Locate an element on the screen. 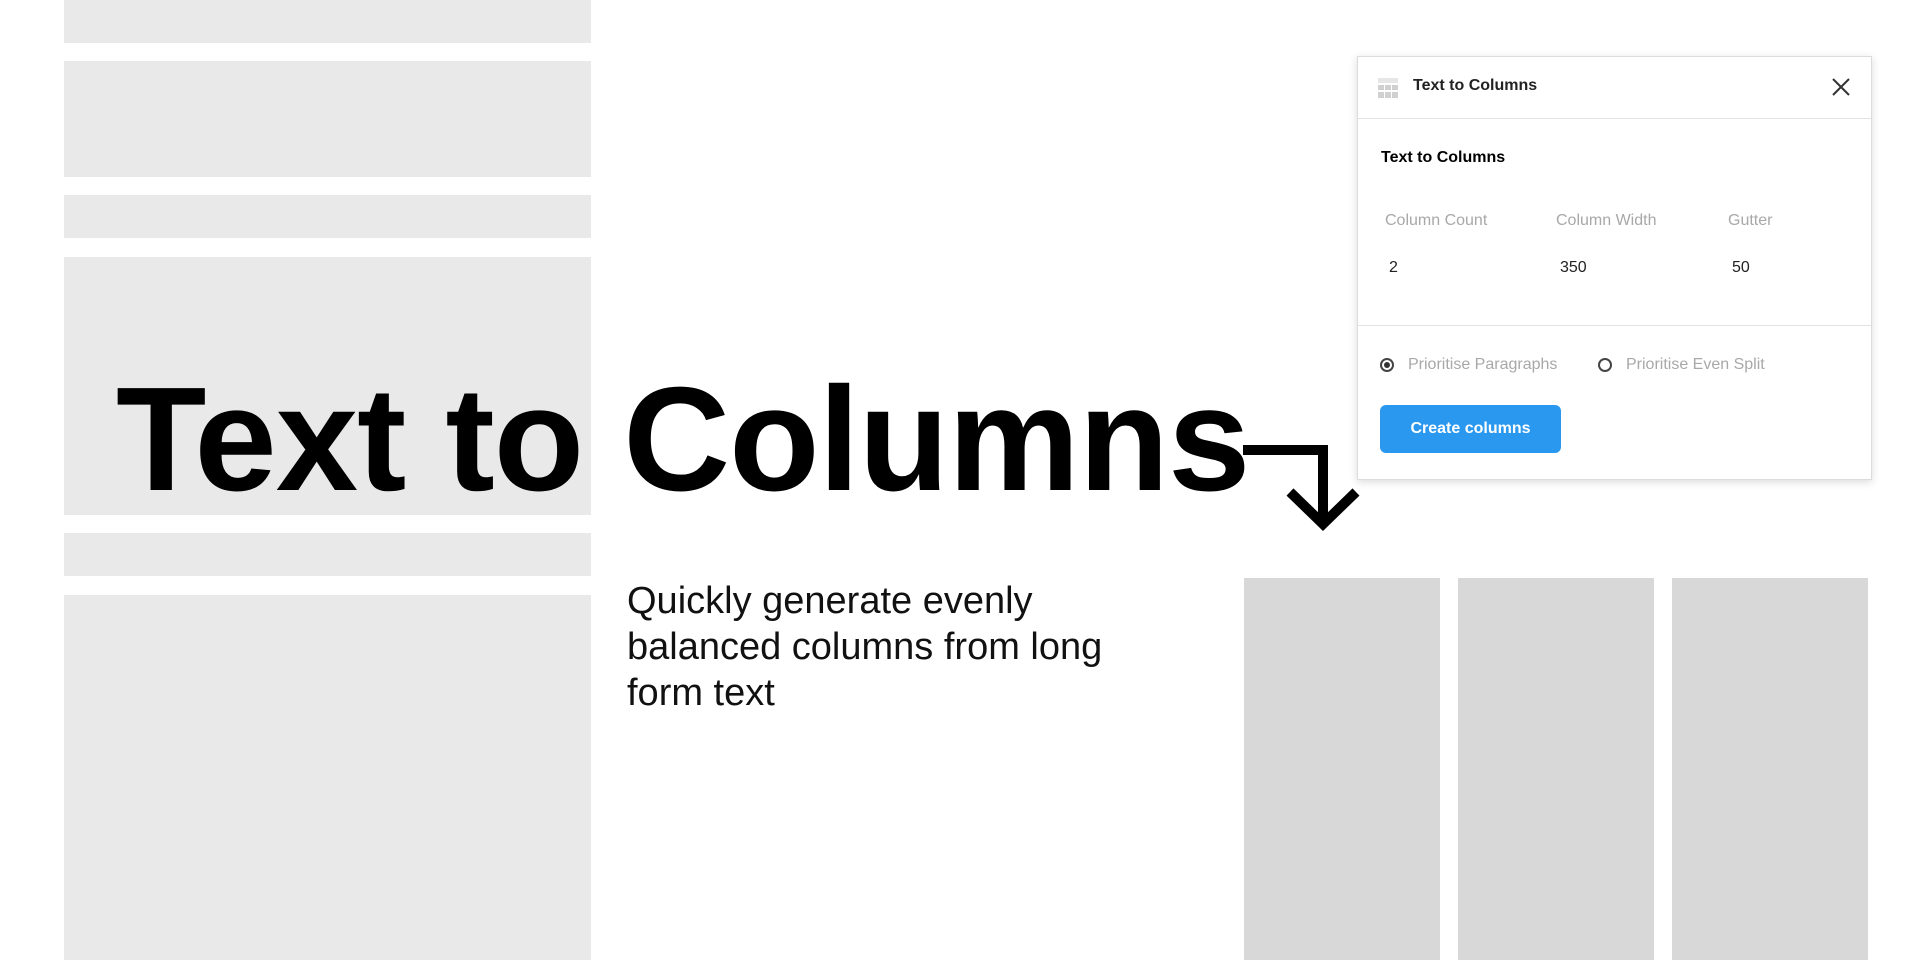 The height and width of the screenshot is (960, 1920). panel-title: Text to Columns is located at coordinates (1475, 85).